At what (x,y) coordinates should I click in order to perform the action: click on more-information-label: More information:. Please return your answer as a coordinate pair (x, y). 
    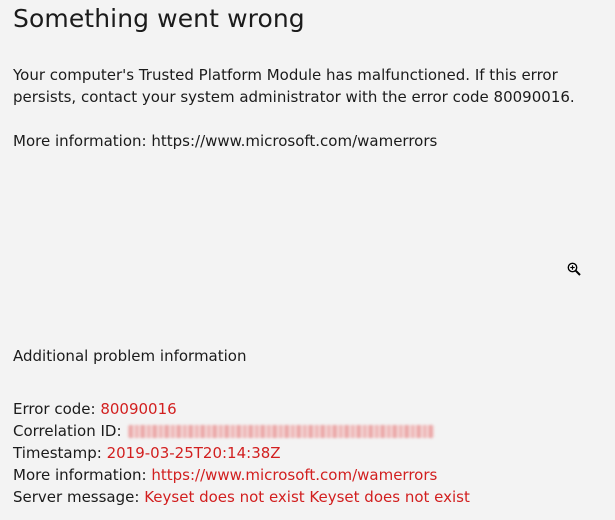
    Looking at the image, I should click on (80, 141).